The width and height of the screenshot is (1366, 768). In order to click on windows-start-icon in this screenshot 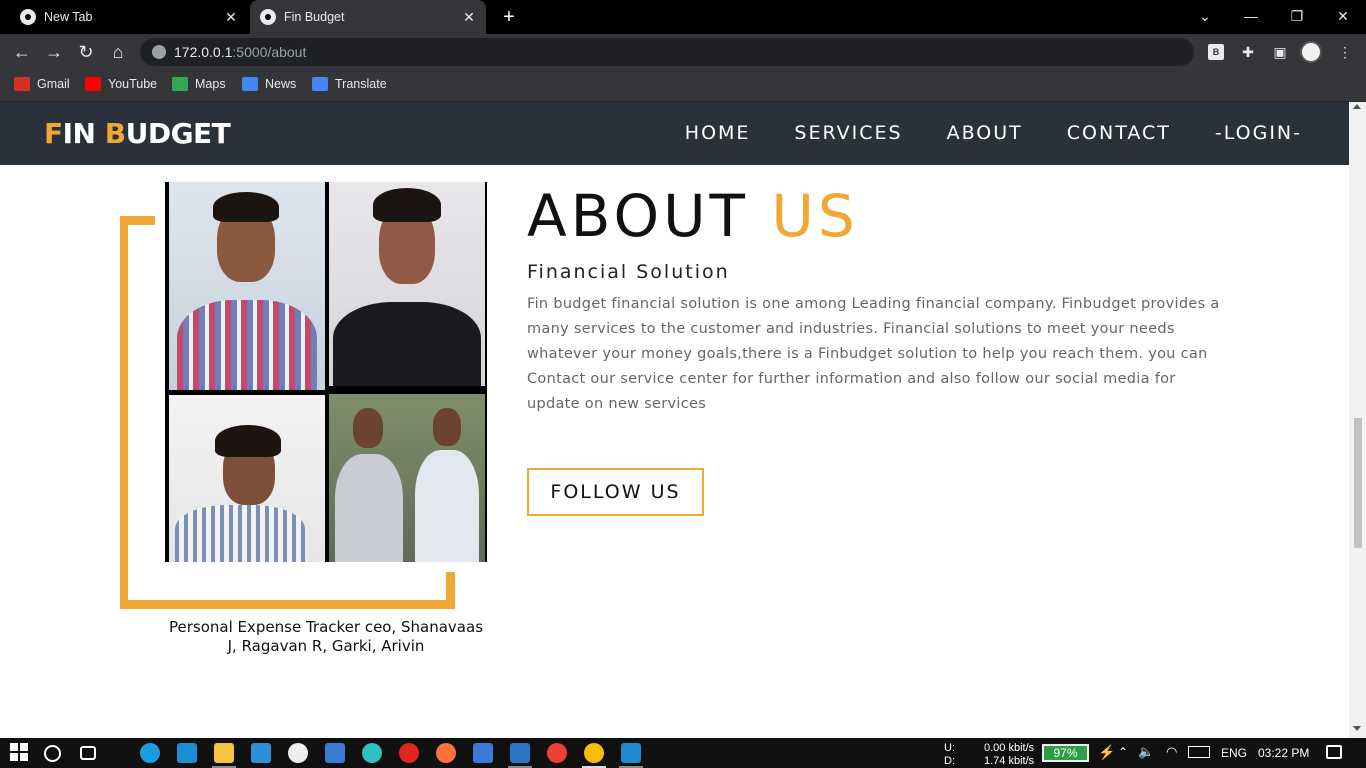, I will do `click(20, 753)`.